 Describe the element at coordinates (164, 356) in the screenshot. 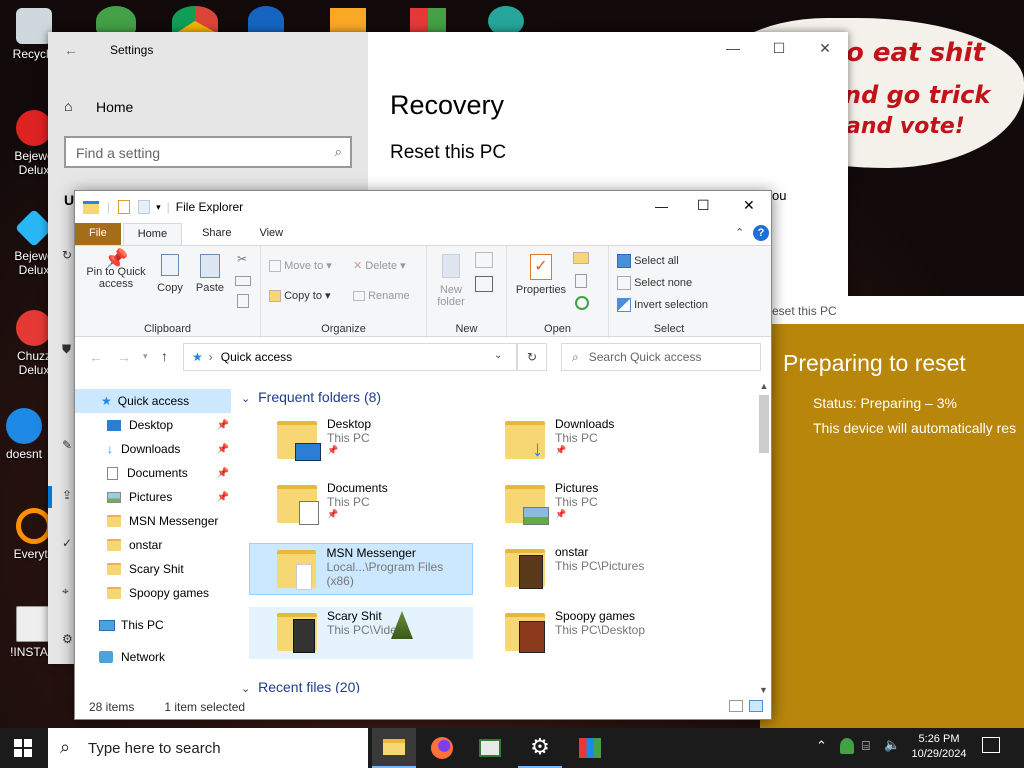

I see `up-button: ↑` at that location.